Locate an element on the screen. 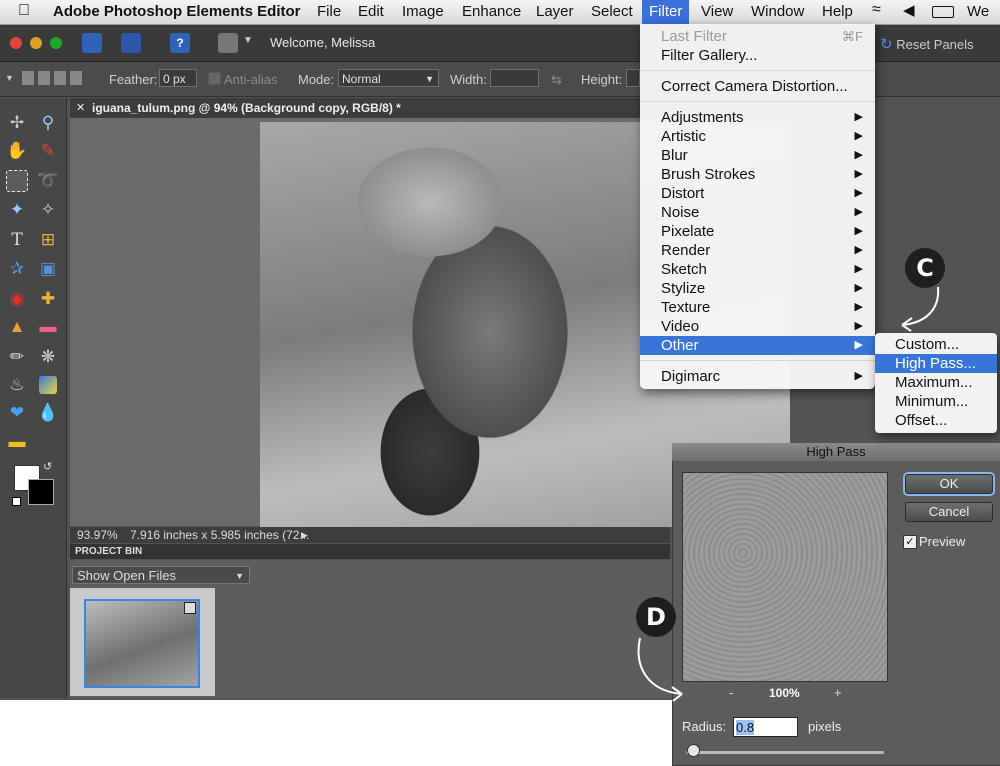  height-input is located at coordinates (633, 78).